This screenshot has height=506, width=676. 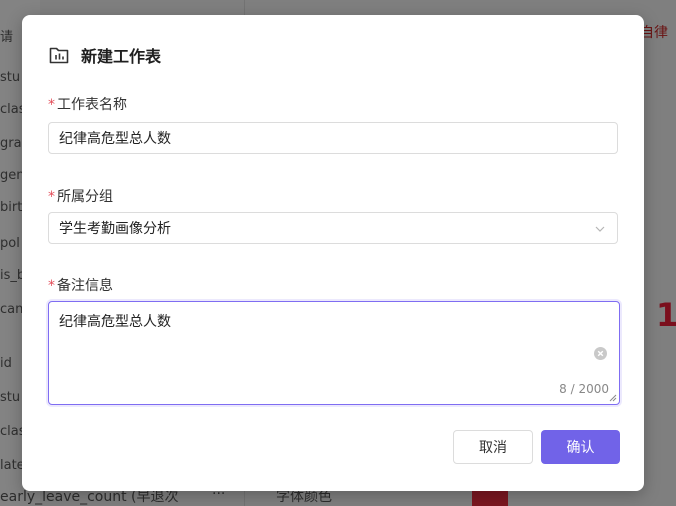 I want to click on remark-label: * 备注信息, so click(x=80, y=285).